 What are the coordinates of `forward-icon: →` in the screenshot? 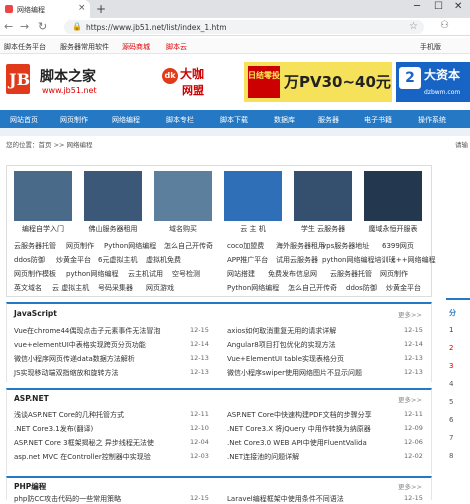 It's located at (24, 26).